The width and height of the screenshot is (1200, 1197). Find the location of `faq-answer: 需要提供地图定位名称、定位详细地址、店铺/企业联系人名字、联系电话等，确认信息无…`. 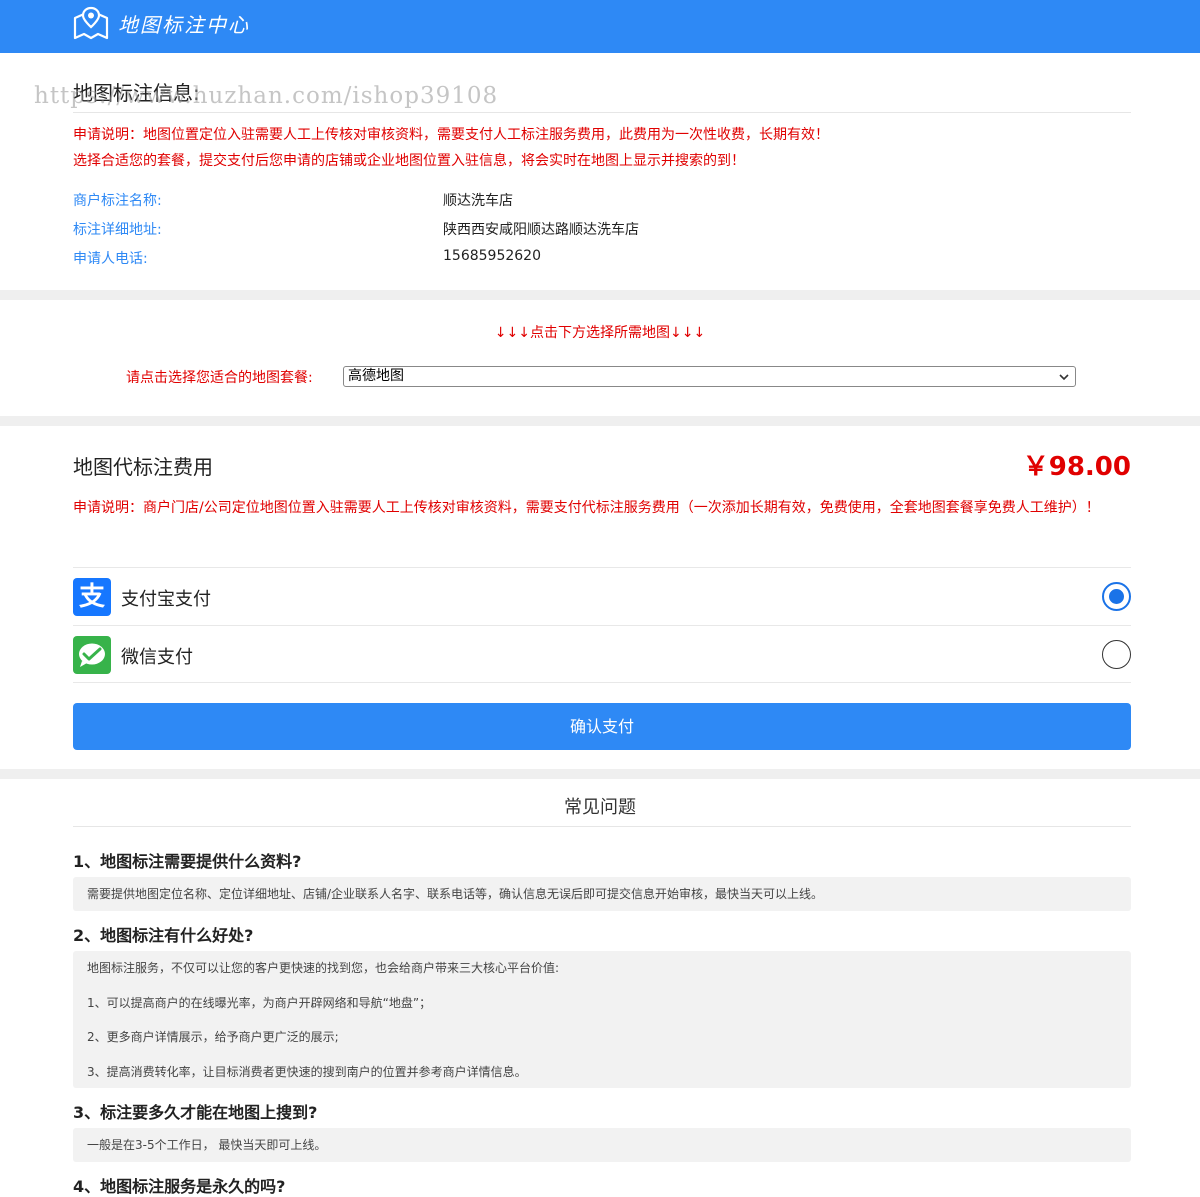

faq-answer: 需要提供地图定位名称、定位详细地址、店铺/企业联系人名字、联系电话等，确认信息无… is located at coordinates (602, 894).